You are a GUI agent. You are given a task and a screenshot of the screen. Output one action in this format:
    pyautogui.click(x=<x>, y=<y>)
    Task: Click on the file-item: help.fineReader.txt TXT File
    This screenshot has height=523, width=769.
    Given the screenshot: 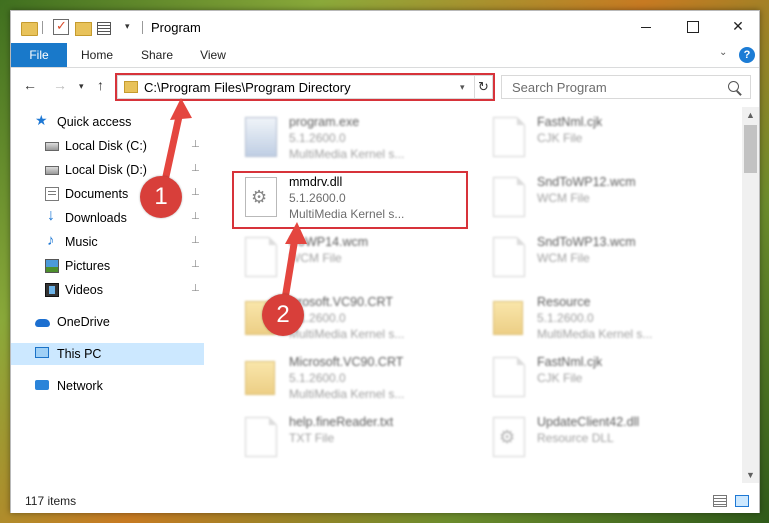 What is the action you would take?
    pyautogui.click(x=339, y=439)
    